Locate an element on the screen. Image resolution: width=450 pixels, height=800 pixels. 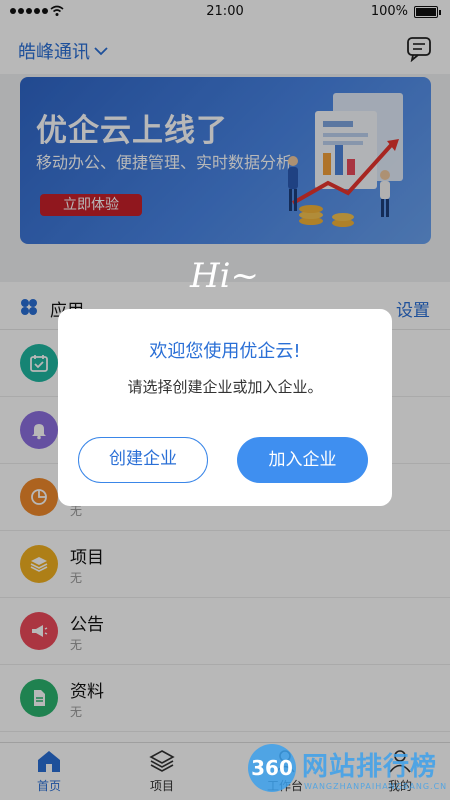
watermark-url: WANGZHANPAIHANGBANG.CN is located at coordinates (376, 786).